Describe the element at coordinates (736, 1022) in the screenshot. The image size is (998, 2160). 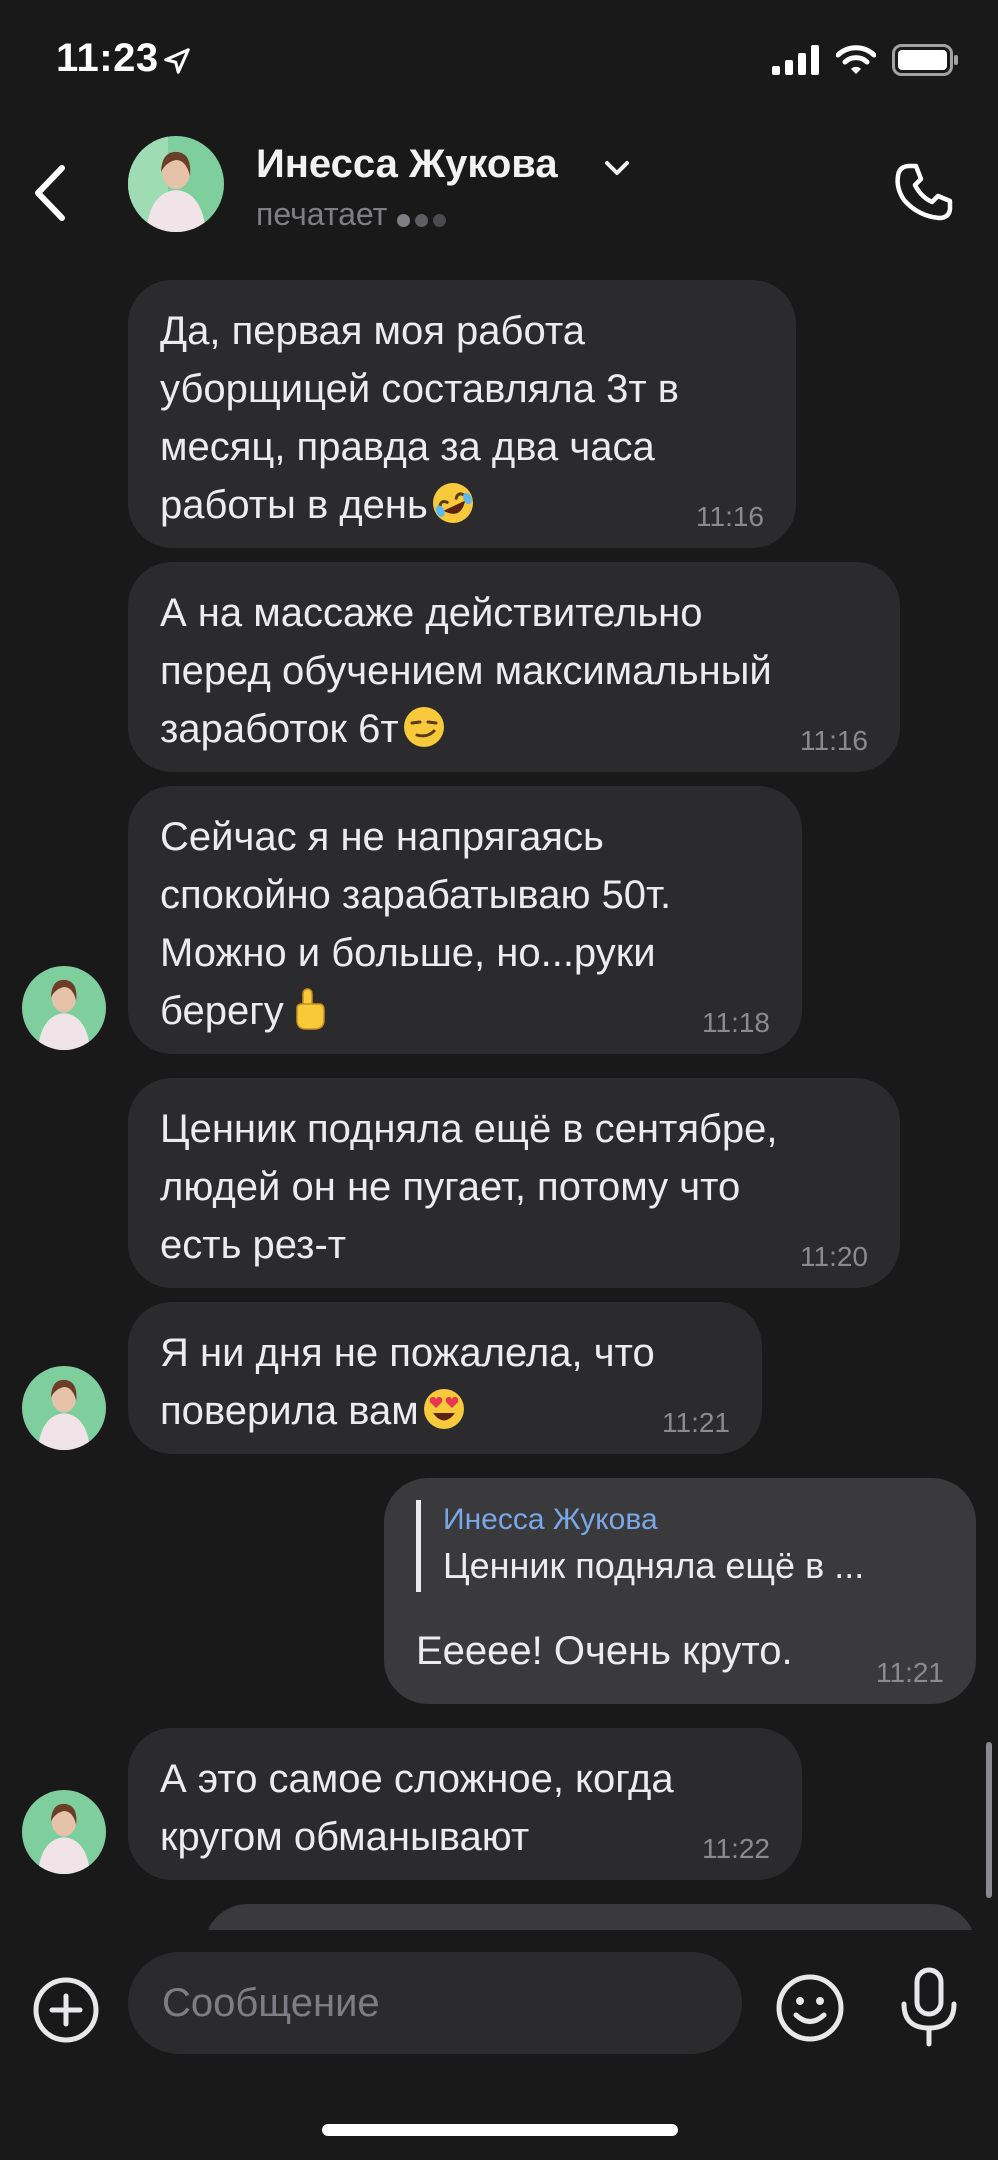
I see `message-time: 11:18` at that location.